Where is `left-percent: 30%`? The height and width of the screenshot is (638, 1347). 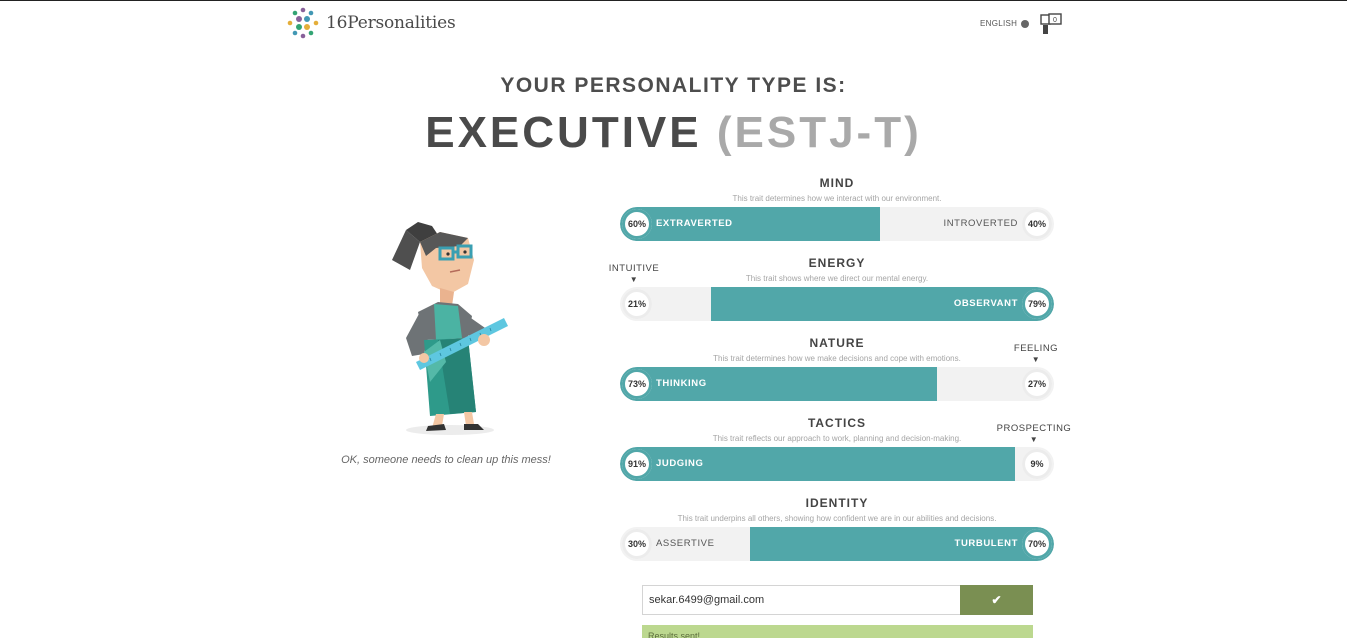
left-percent: 30% is located at coordinates (637, 544).